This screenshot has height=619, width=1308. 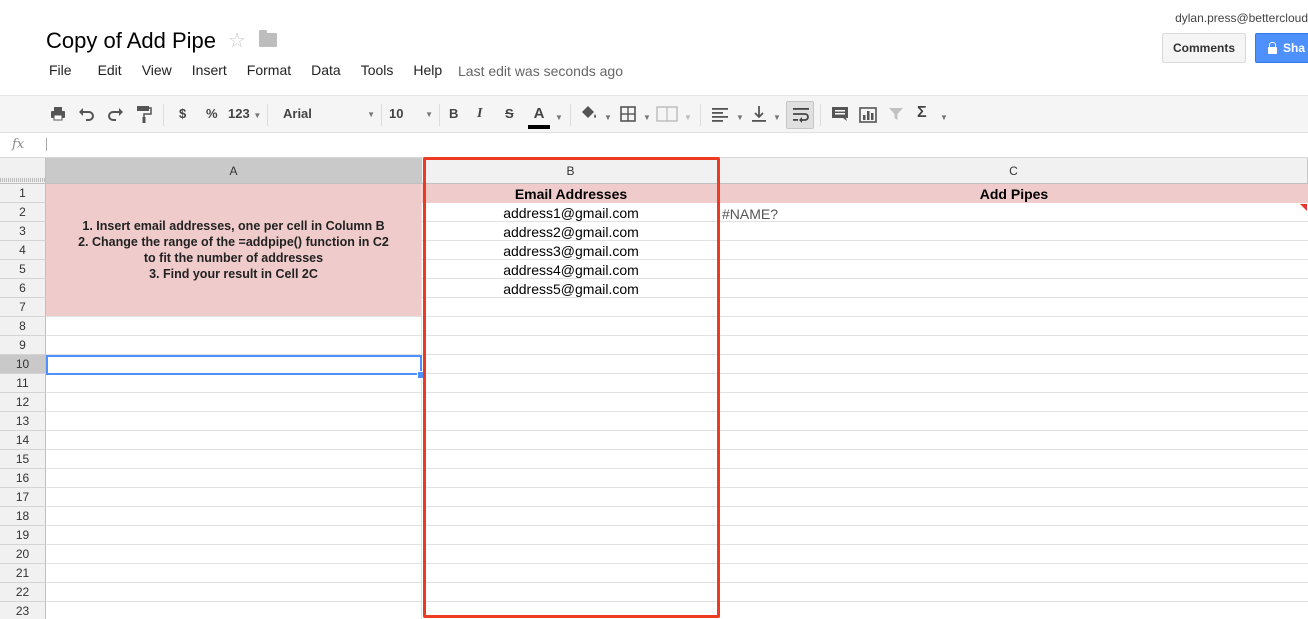 What do you see at coordinates (23, 231) in the screenshot?
I see `row-header-3: 3` at bounding box center [23, 231].